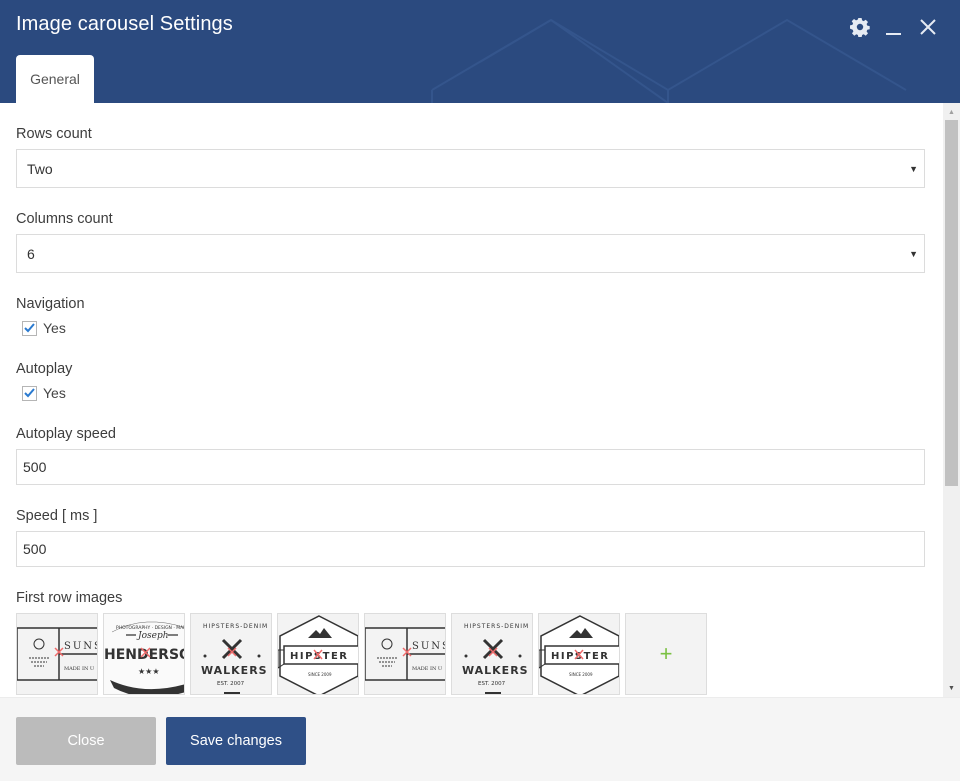  I want to click on speed-label: Speed [ ms ], so click(57, 516).